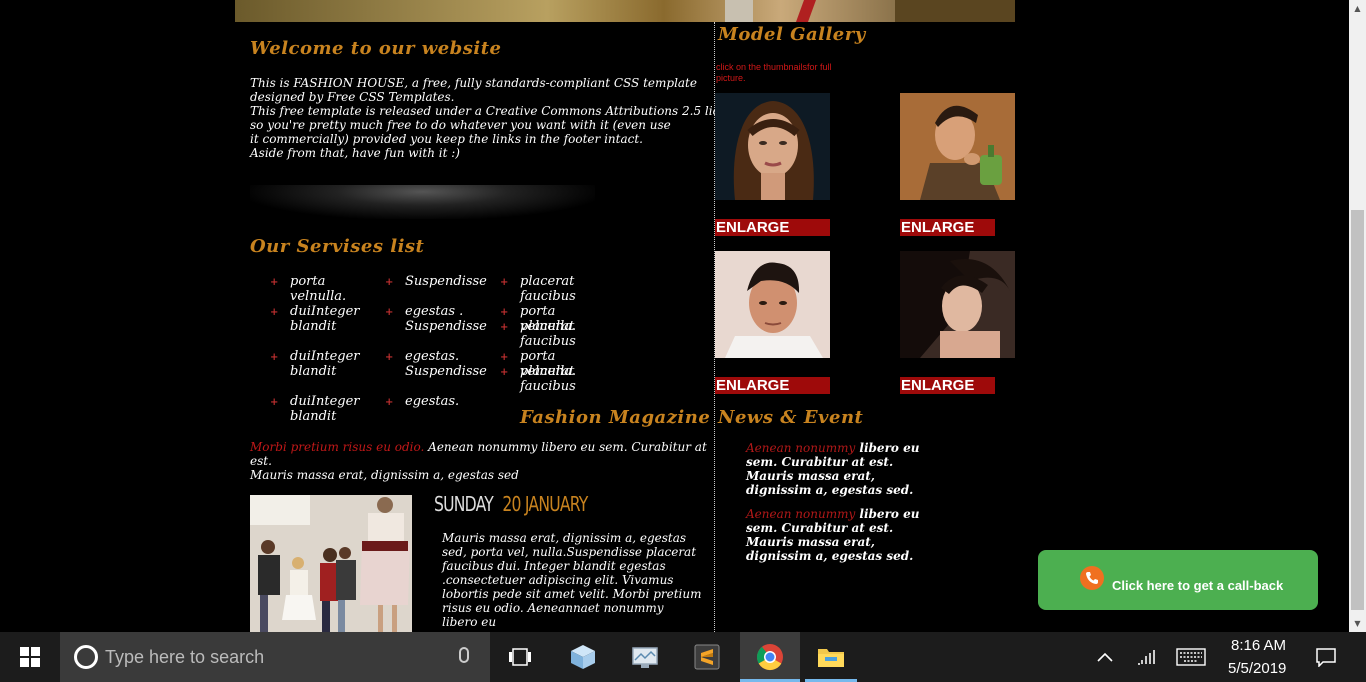 Image resolution: width=1366 pixels, height=682 pixels. I want to click on callback-button: Click here to get a call-back, so click(1178, 580).